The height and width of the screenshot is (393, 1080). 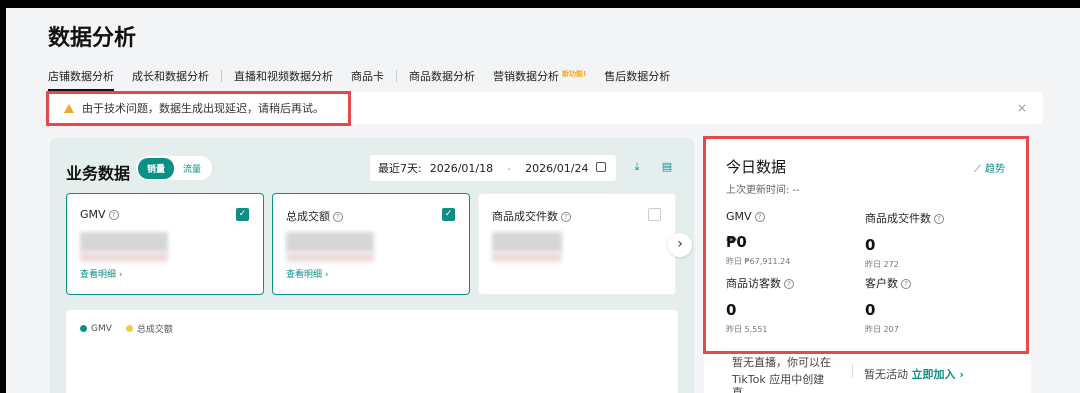 I want to click on stat-label: 客户数, so click(x=881, y=283).